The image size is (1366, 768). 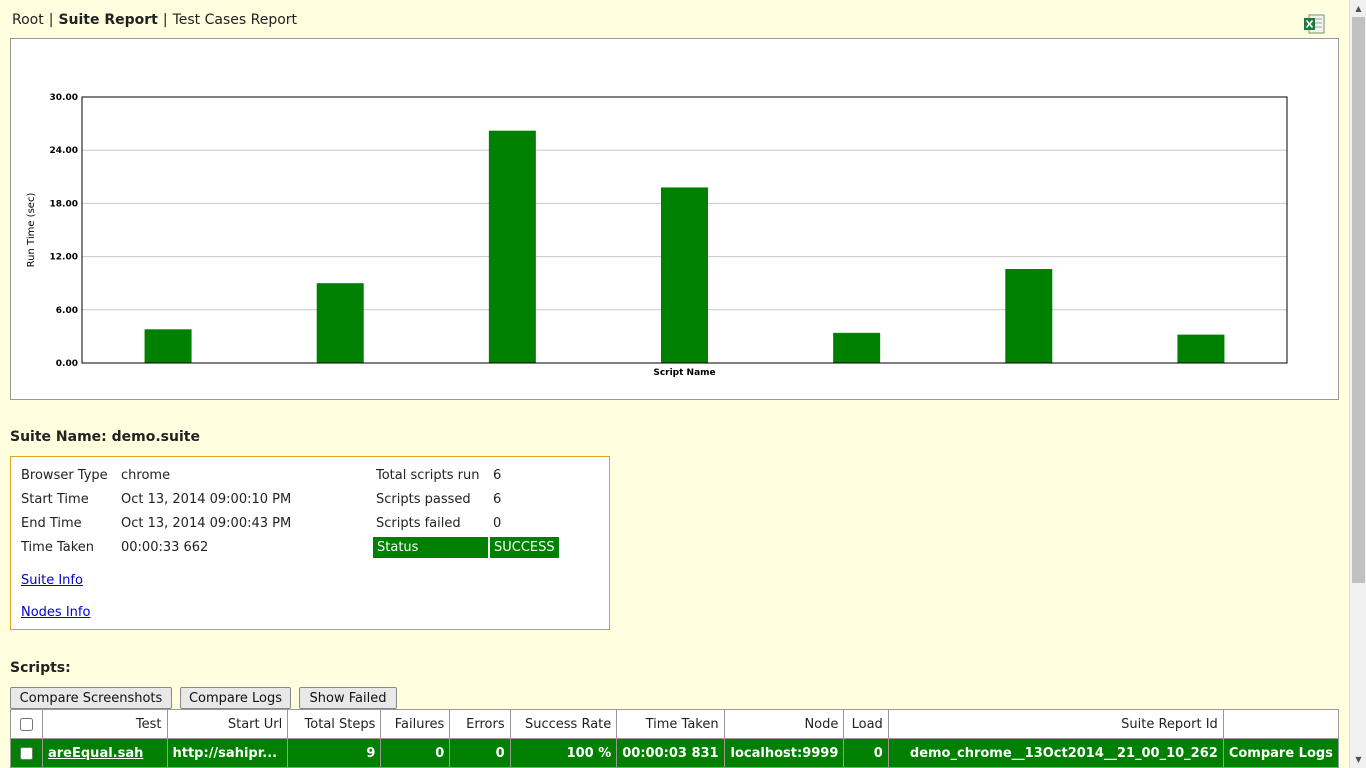 I want to click on compare-logs-action: Compare Logs, so click(x=1281, y=753).